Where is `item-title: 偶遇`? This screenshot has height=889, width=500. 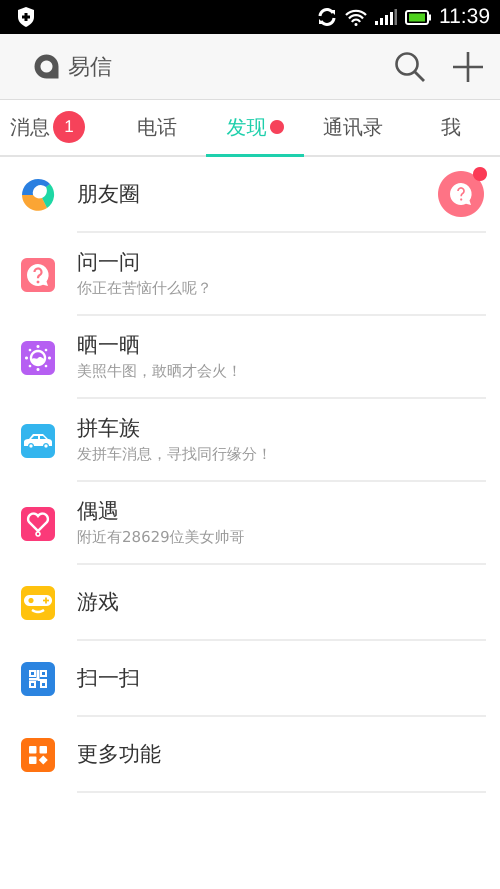
item-title: 偶遇 is located at coordinates (98, 510).